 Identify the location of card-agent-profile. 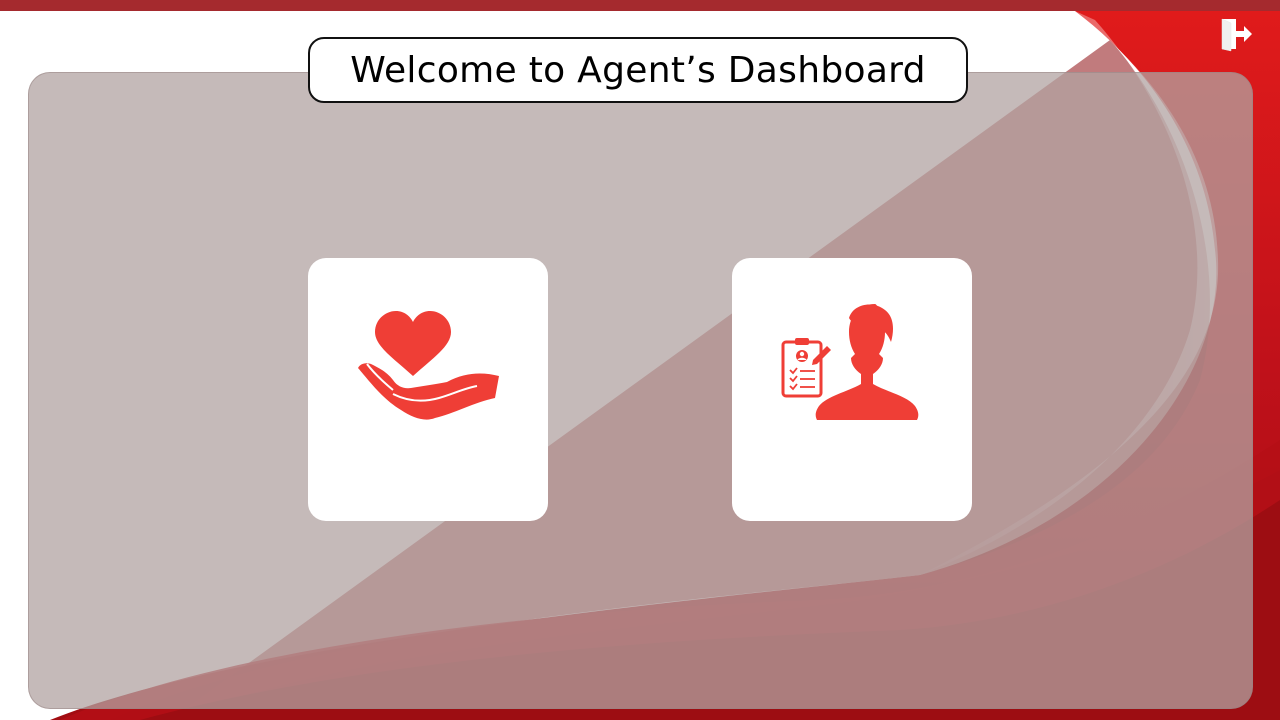
(852, 389).